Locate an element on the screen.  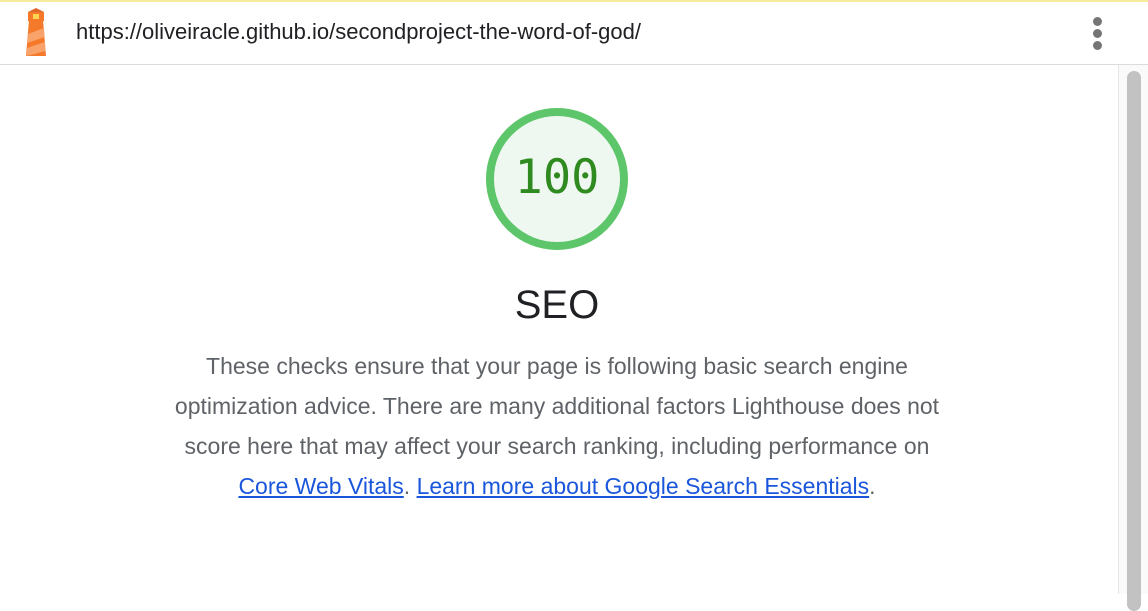
scrollbar is located at coordinates (1133, 338).